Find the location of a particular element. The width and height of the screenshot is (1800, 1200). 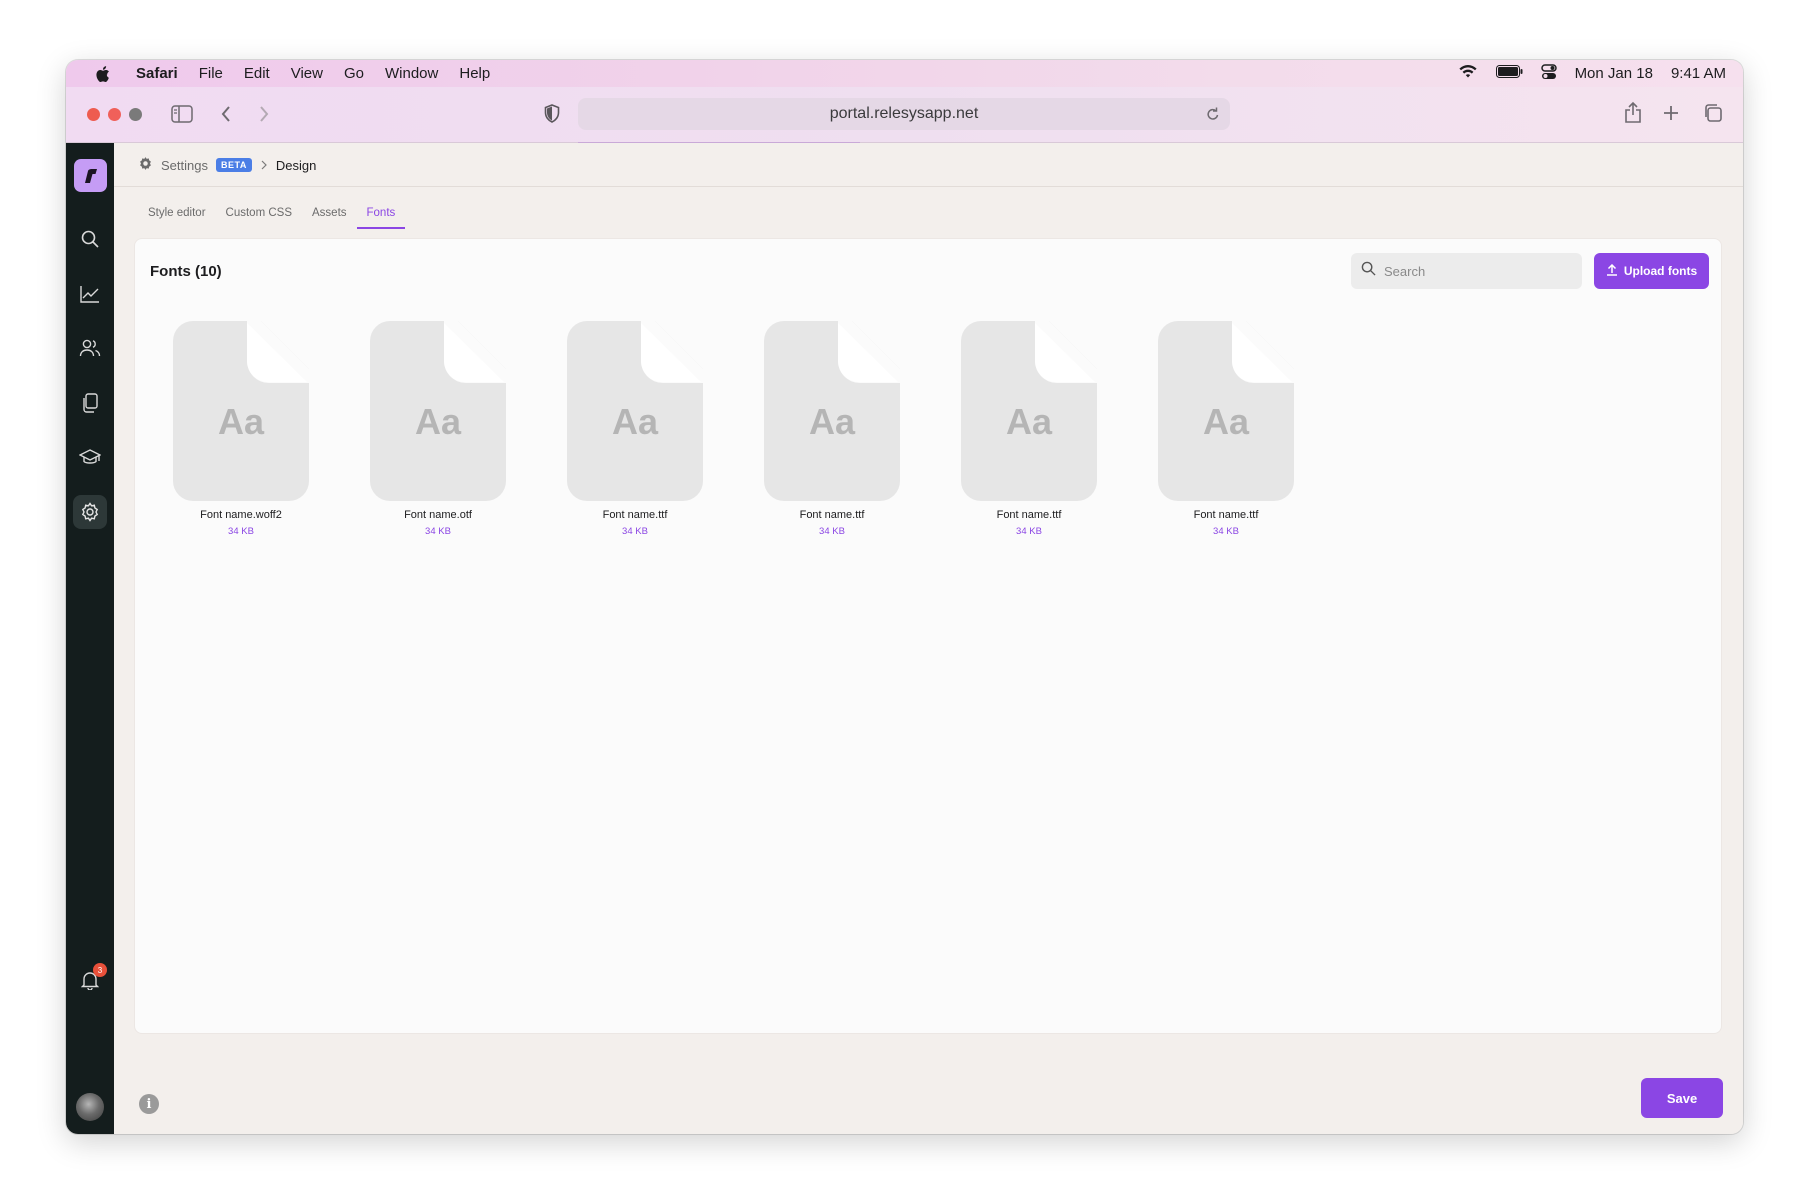

settings-icon is located at coordinates (90, 512).